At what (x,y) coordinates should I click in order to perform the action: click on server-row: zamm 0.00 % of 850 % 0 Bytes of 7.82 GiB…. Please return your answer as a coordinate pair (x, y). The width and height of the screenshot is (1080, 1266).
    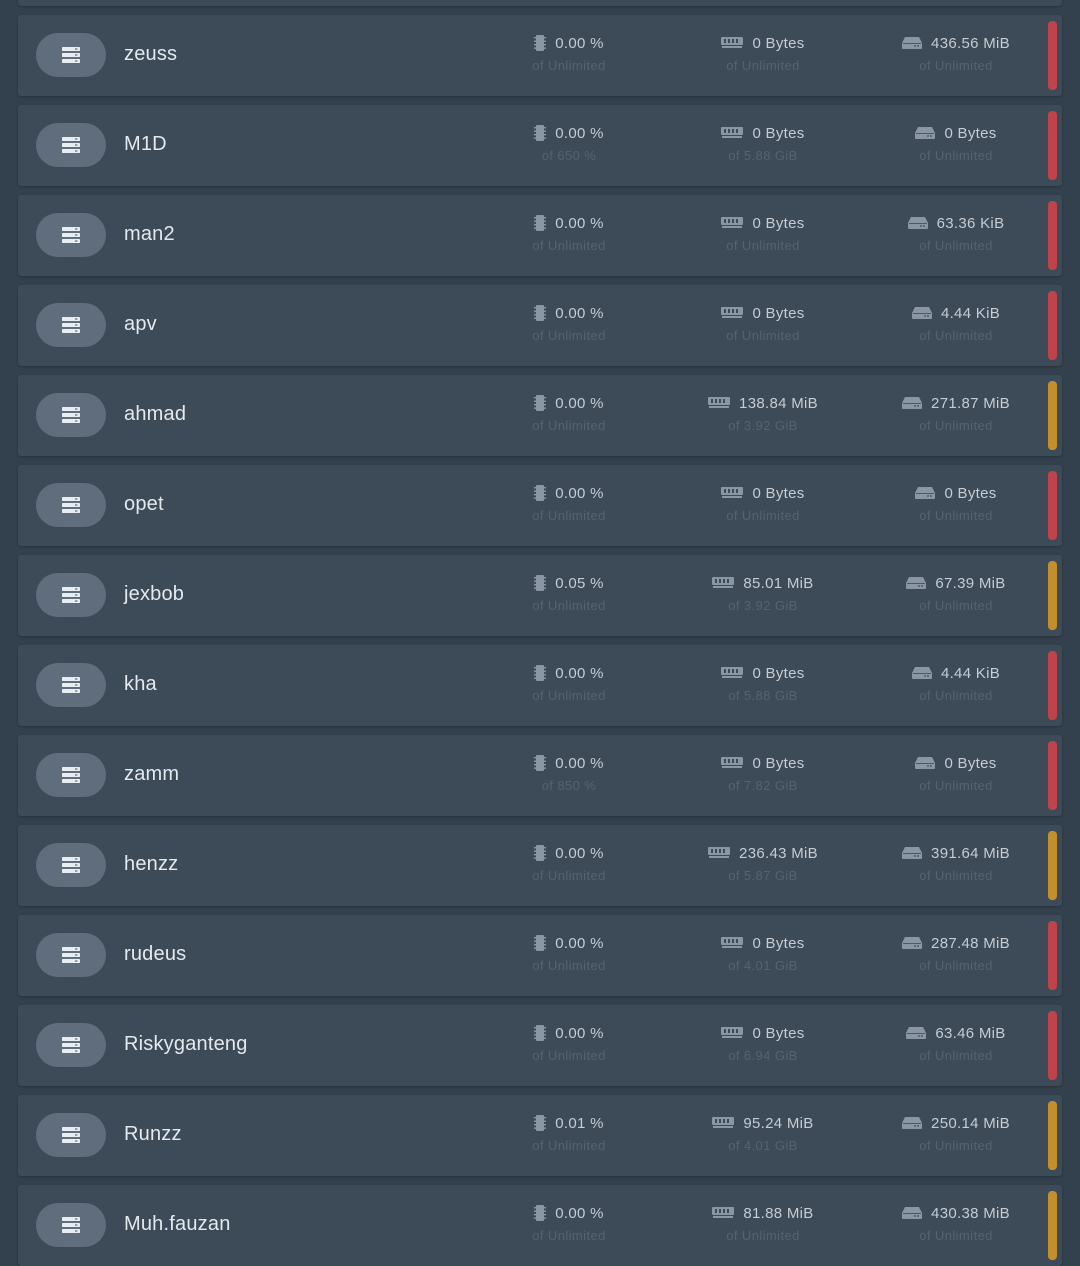
    Looking at the image, I should click on (540, 775).